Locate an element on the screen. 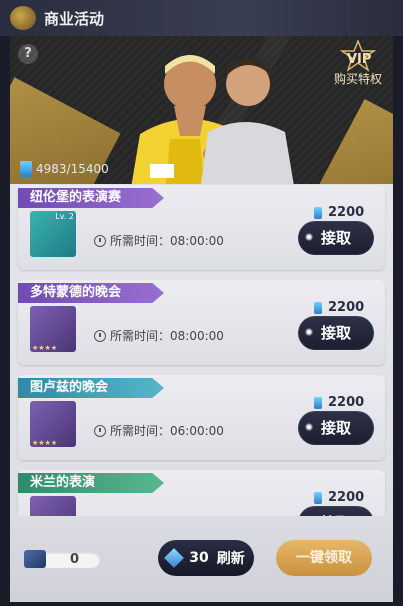 This screenshot has width=403, height=606. vip-label: VIP is located at coordinates (359, 59).